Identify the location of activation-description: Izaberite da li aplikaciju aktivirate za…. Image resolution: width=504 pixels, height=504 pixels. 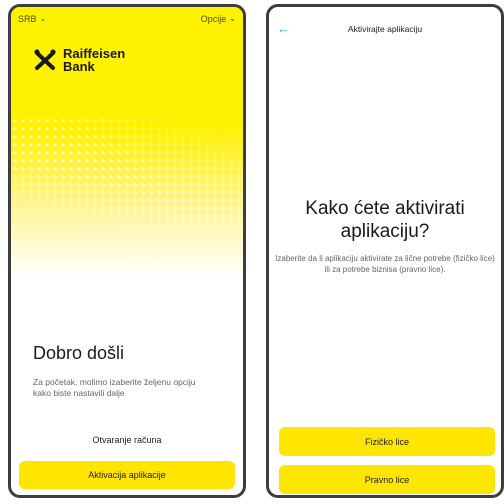
(385, 264).